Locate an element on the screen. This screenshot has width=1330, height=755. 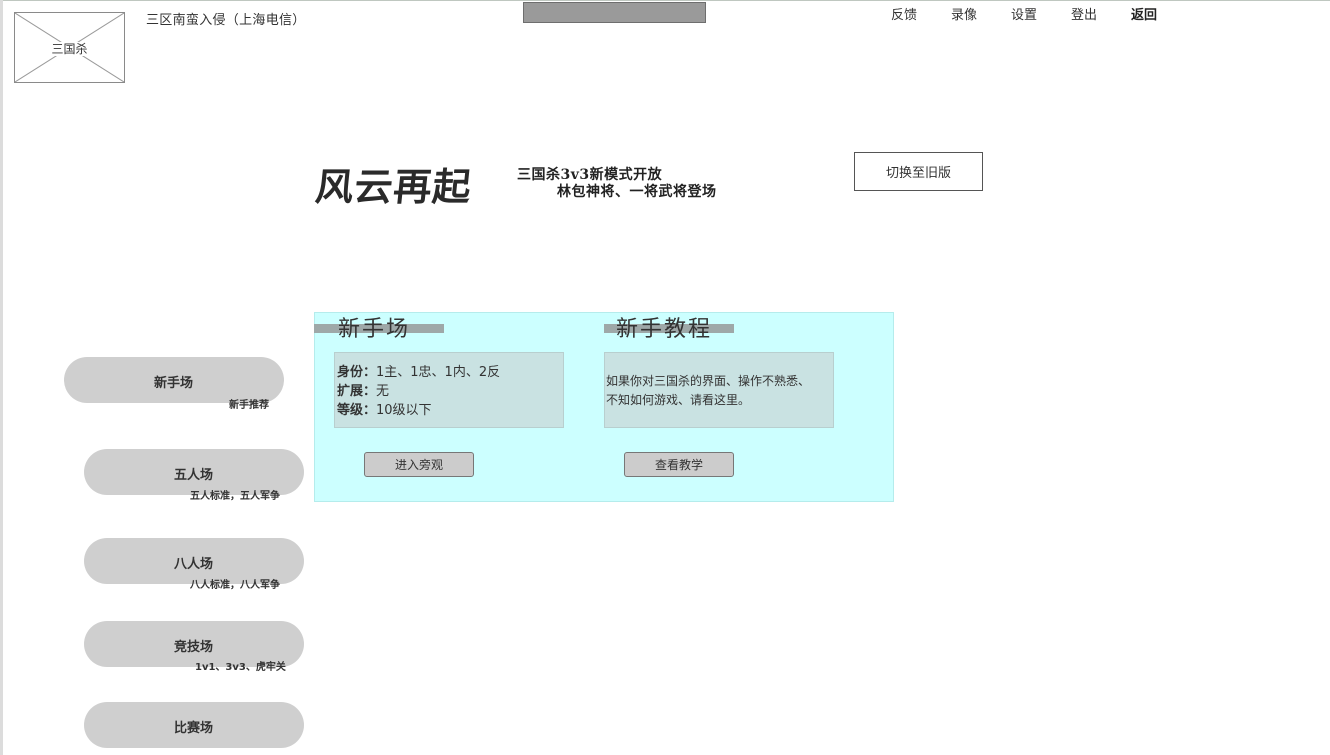
banner-subtitle-2: 林包神将、一将武将登场 is located at coordinates (637, 192).